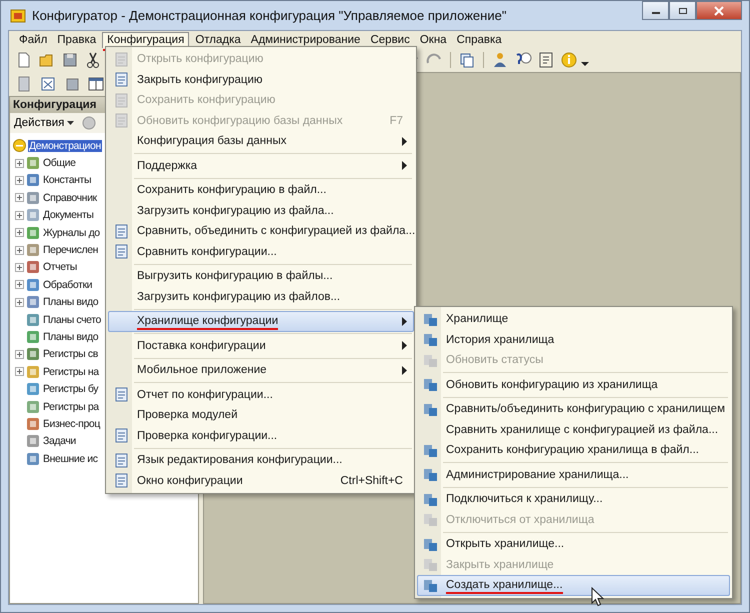 The height and width of the screenshot is (613, 750). What do you see at coordinates (65, 146) in the screenshot?
I see `tree-item: Демонстрацион` at bounding box center [65, 146].